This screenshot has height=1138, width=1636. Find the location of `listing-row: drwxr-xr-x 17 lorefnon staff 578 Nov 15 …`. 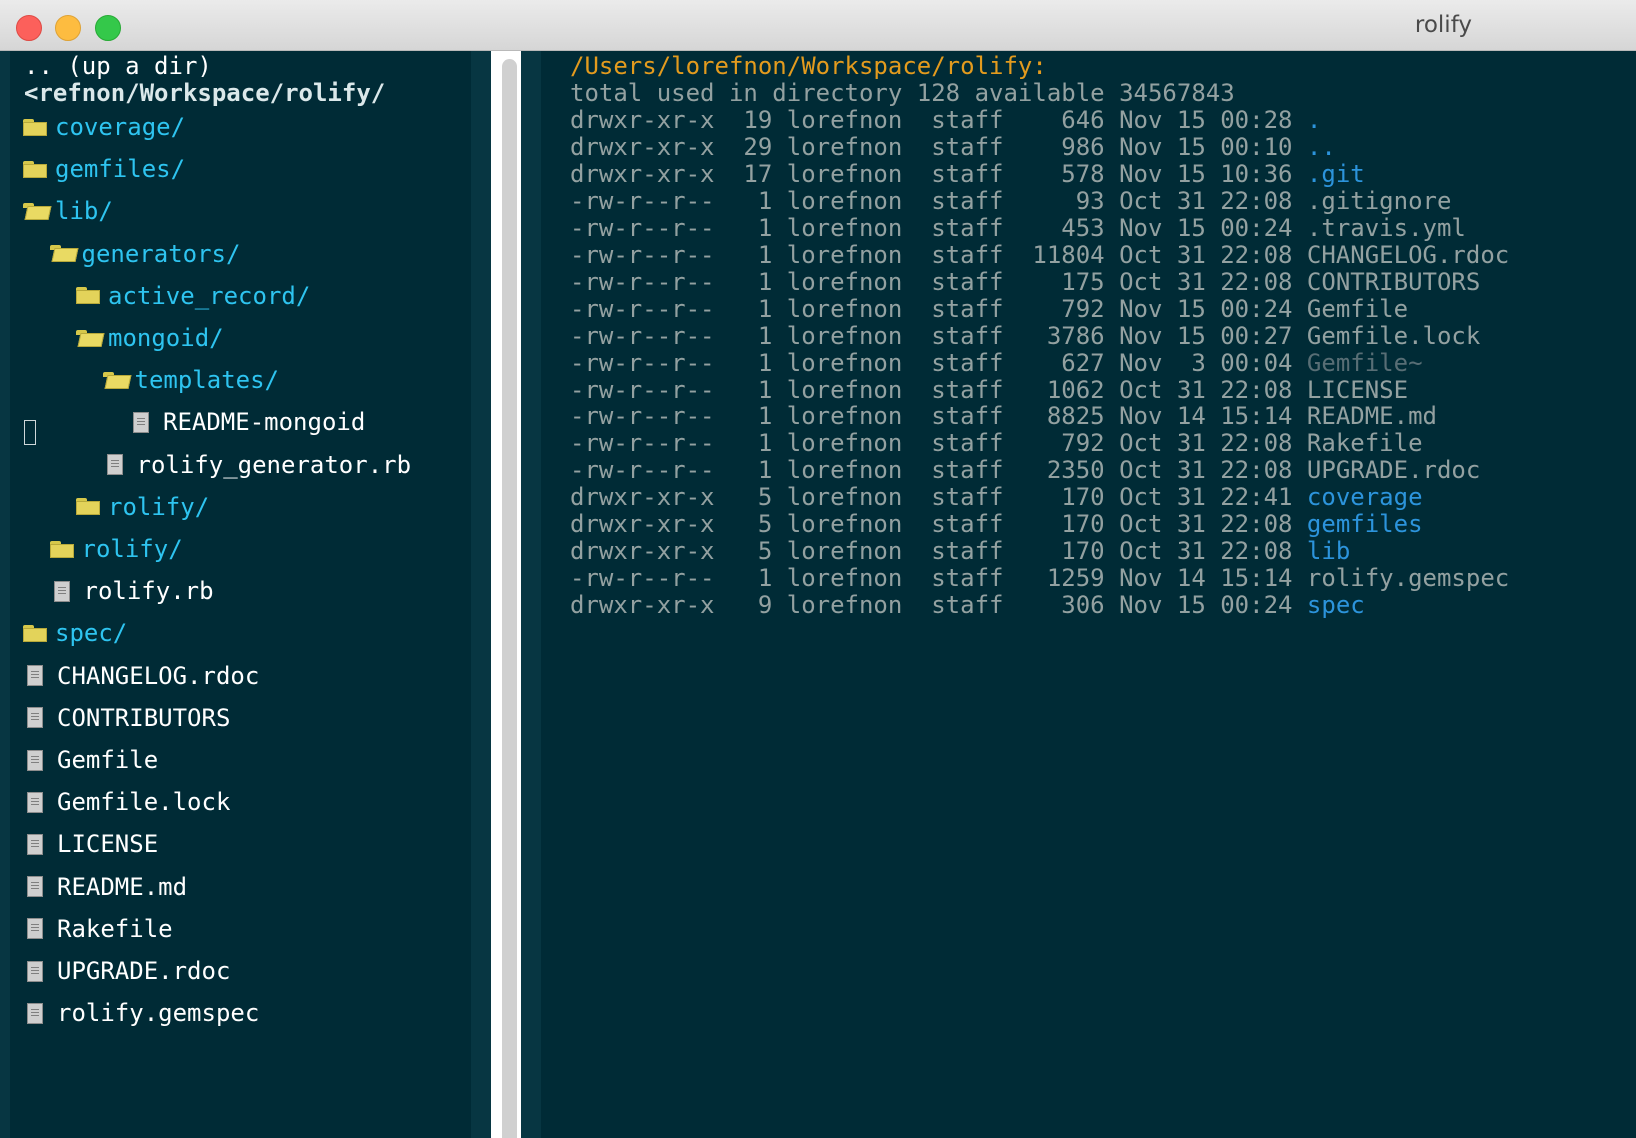

listing-row: drwxr-xr-x 17 lorefnon staff 578 Nov 15 … is located at coordinates (967, 174).